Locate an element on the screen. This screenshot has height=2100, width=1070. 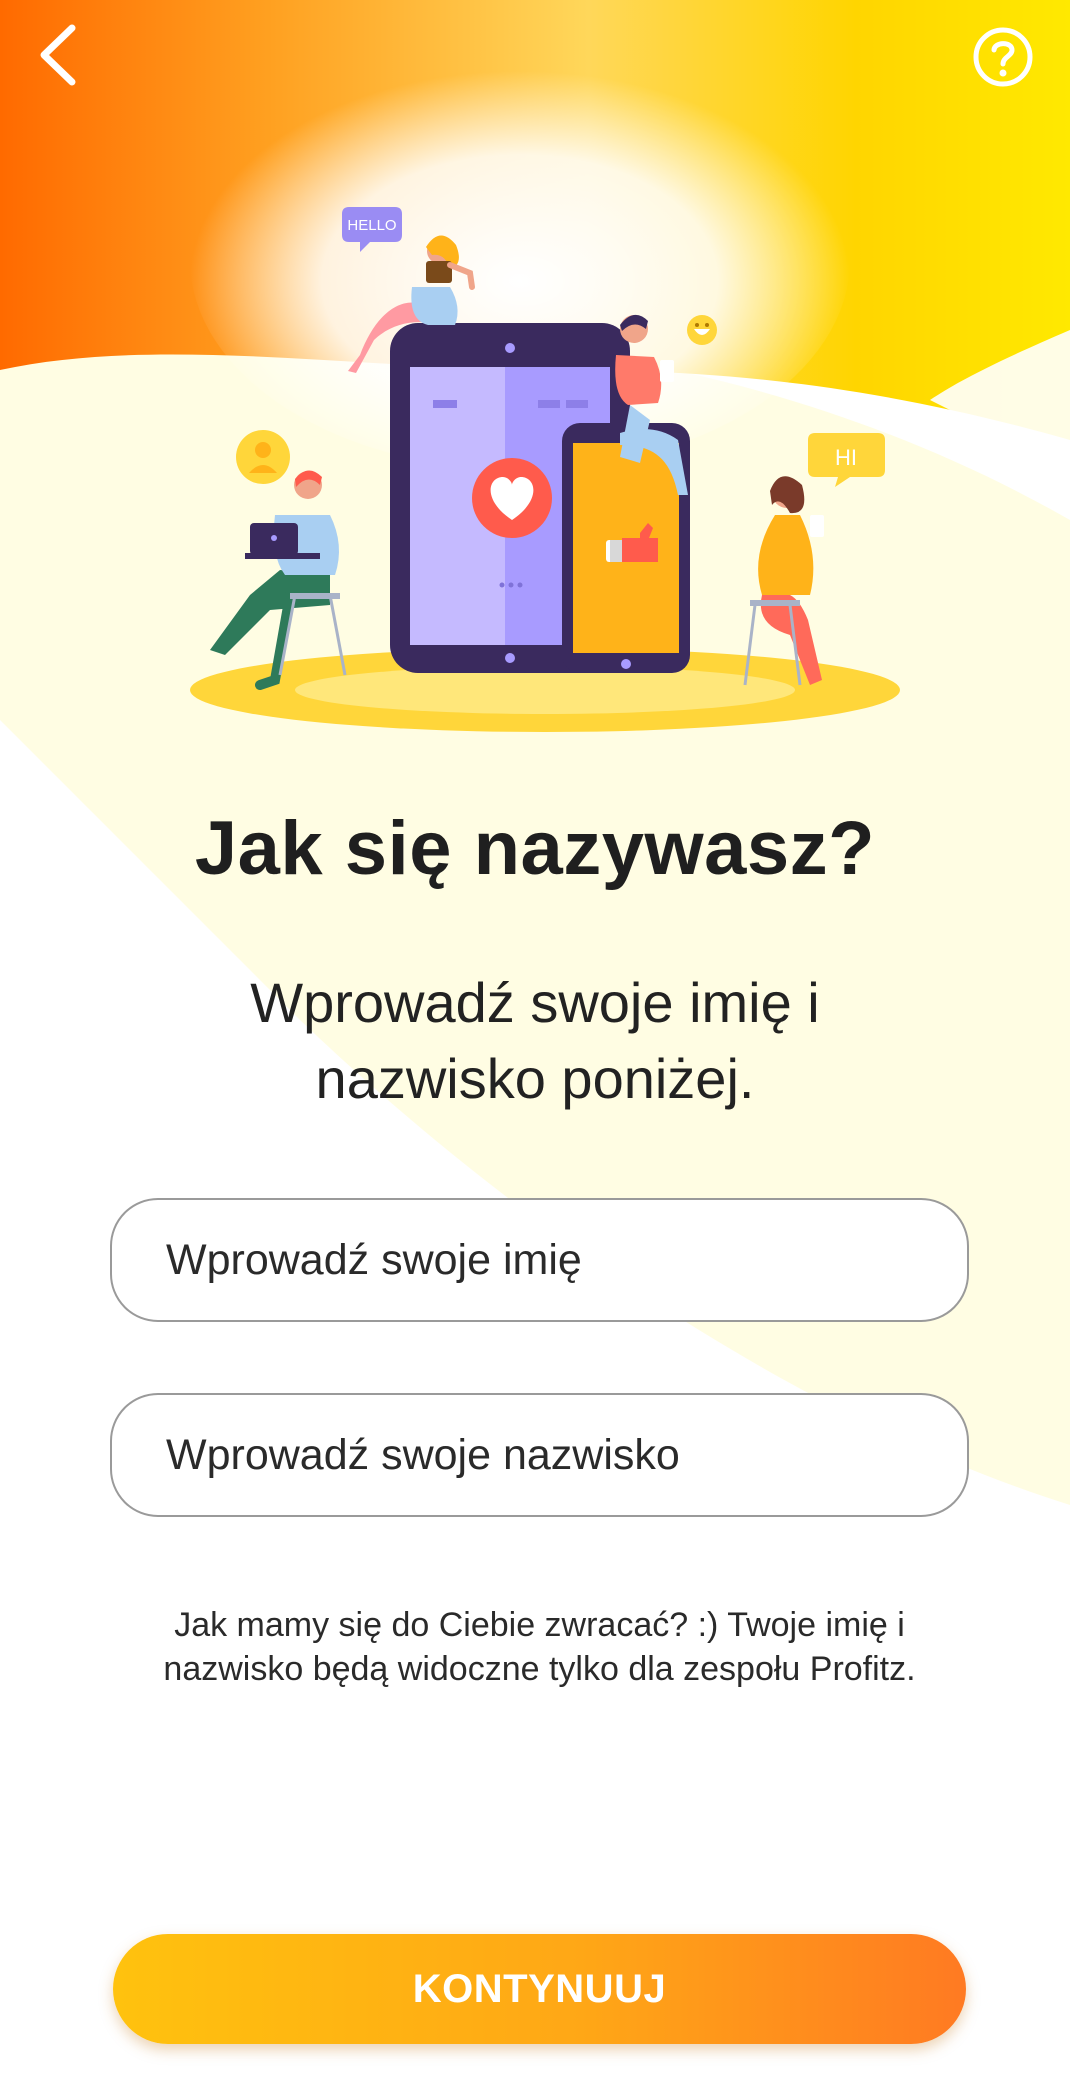
page-title: Jak się nazywasz? is located at coordinates (535, 848).